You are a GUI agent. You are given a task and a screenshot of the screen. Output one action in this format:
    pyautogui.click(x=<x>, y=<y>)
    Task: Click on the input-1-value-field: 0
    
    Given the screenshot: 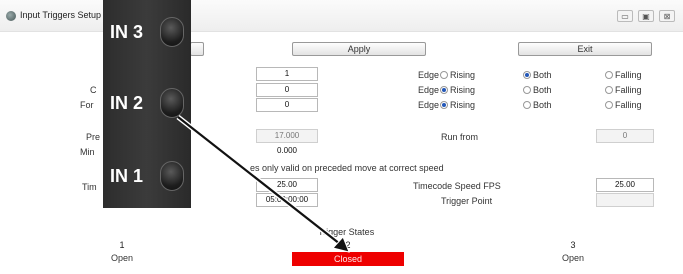 What is the action you would take?
    pyautogui.click(x=287, y=105)
    